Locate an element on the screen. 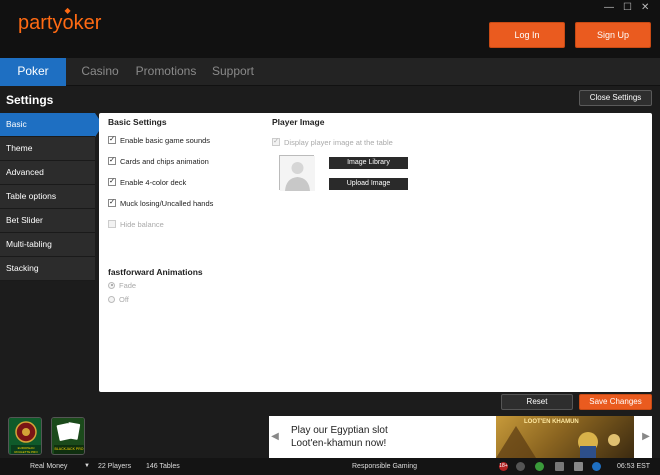  info-icon is located at coordinates (520, 466).